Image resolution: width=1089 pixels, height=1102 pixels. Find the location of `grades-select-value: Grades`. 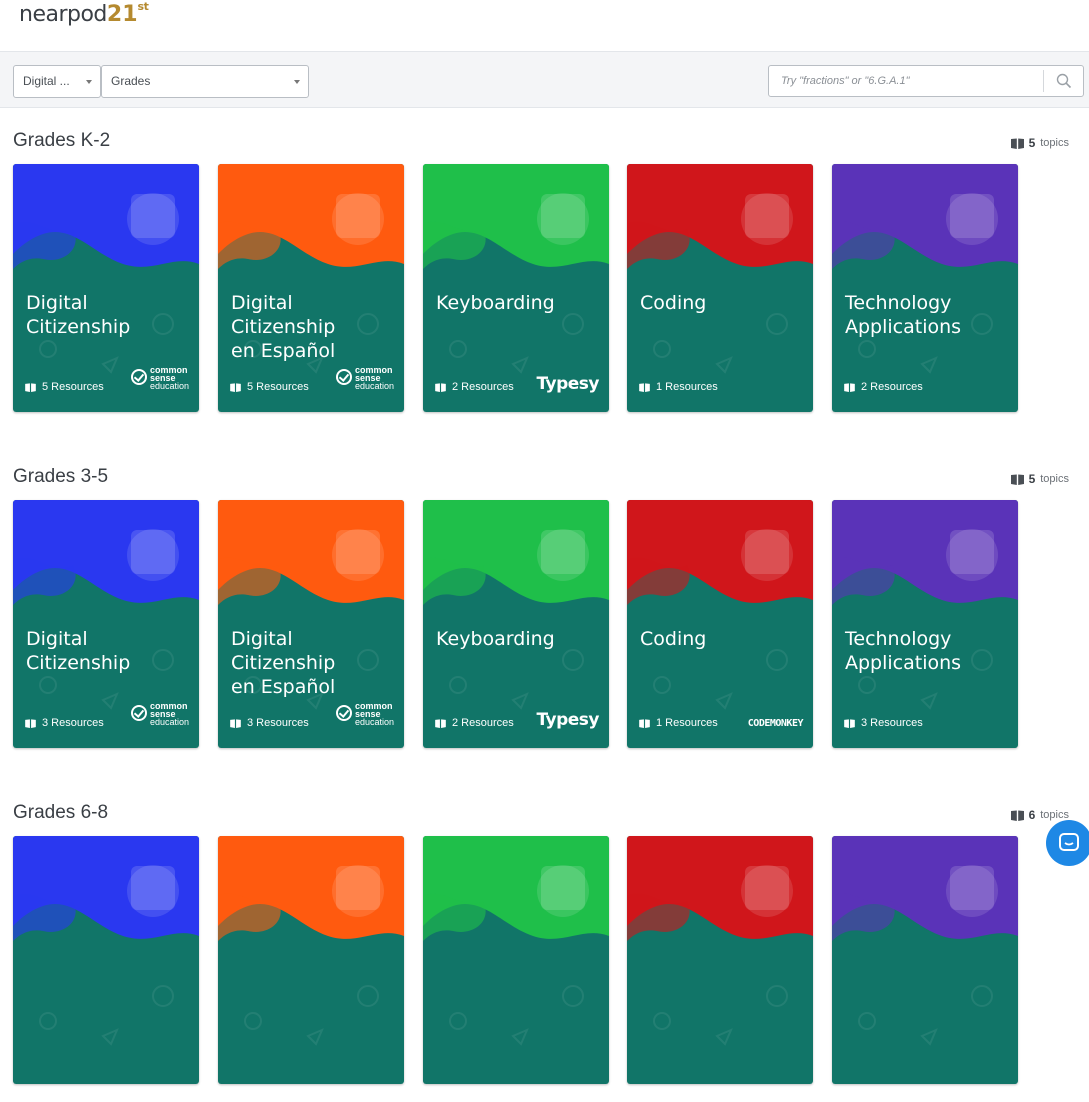

grades-select-value: Grades is located at coordinates (131, 81).